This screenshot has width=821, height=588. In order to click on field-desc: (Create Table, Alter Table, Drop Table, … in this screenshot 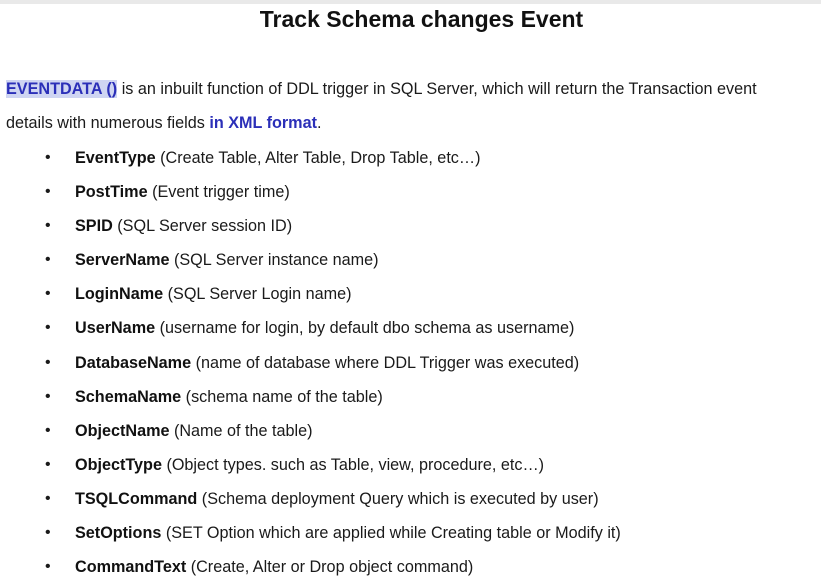, I will do `click(318, 158)`.